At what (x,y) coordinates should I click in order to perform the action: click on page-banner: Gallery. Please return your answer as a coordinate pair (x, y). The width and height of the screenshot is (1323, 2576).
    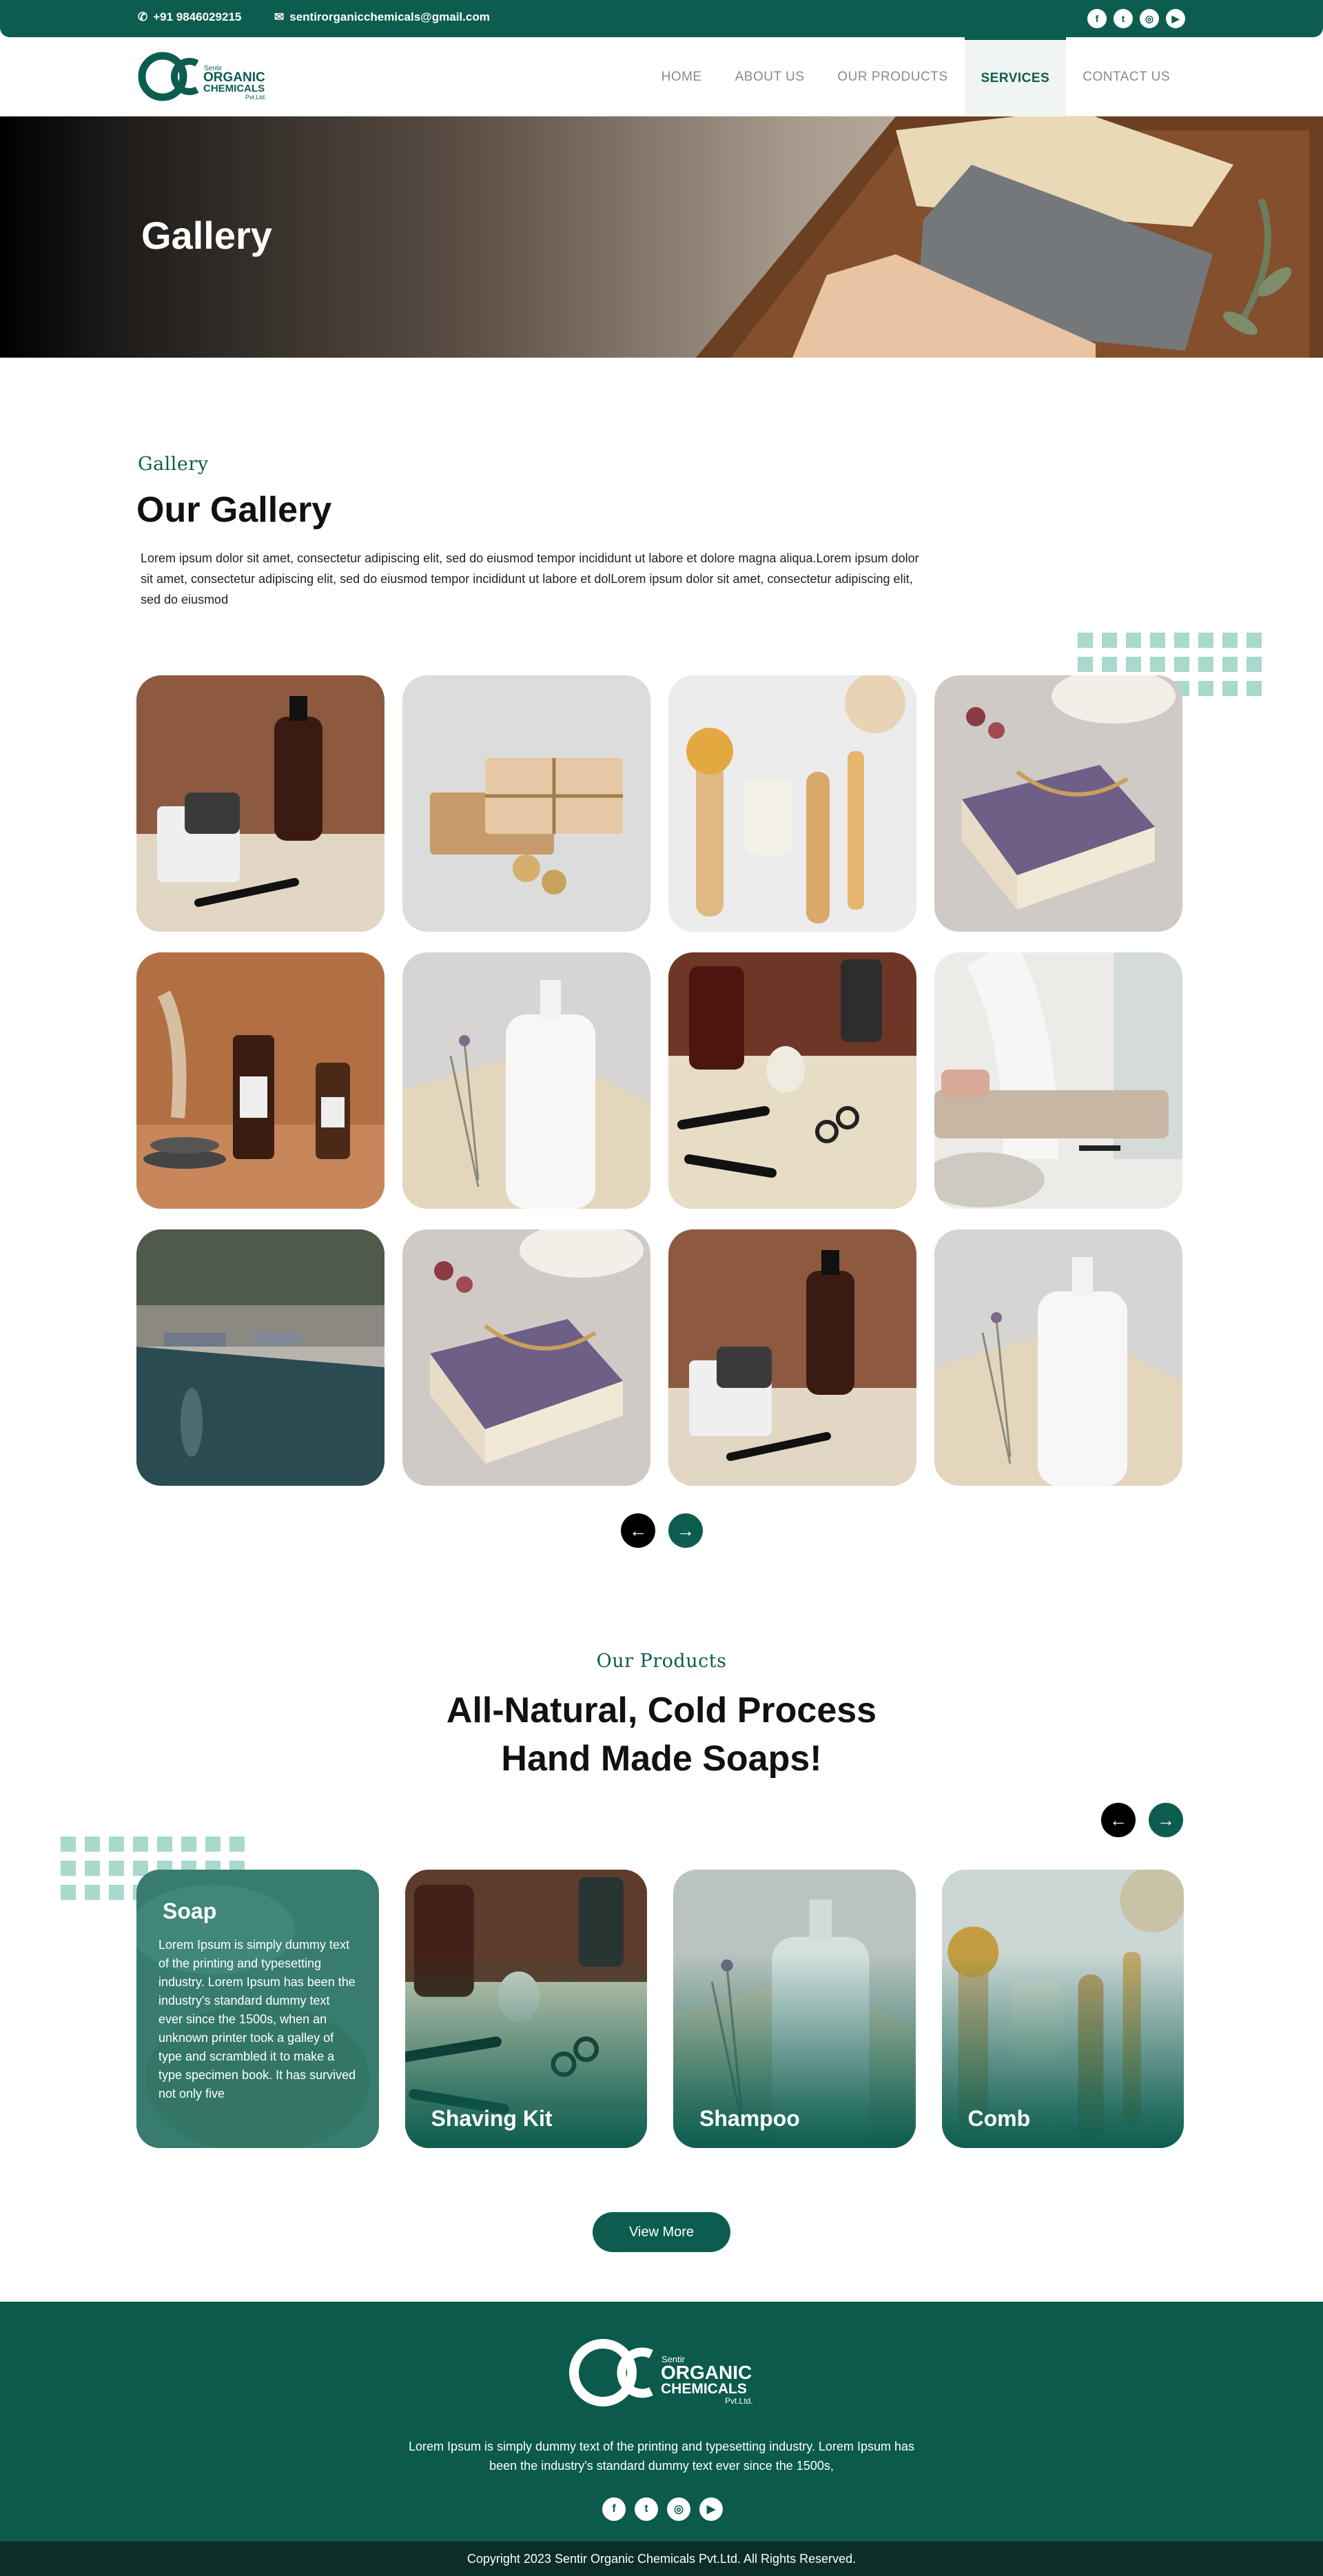
    Looking at the image, I should click on (661, 237).